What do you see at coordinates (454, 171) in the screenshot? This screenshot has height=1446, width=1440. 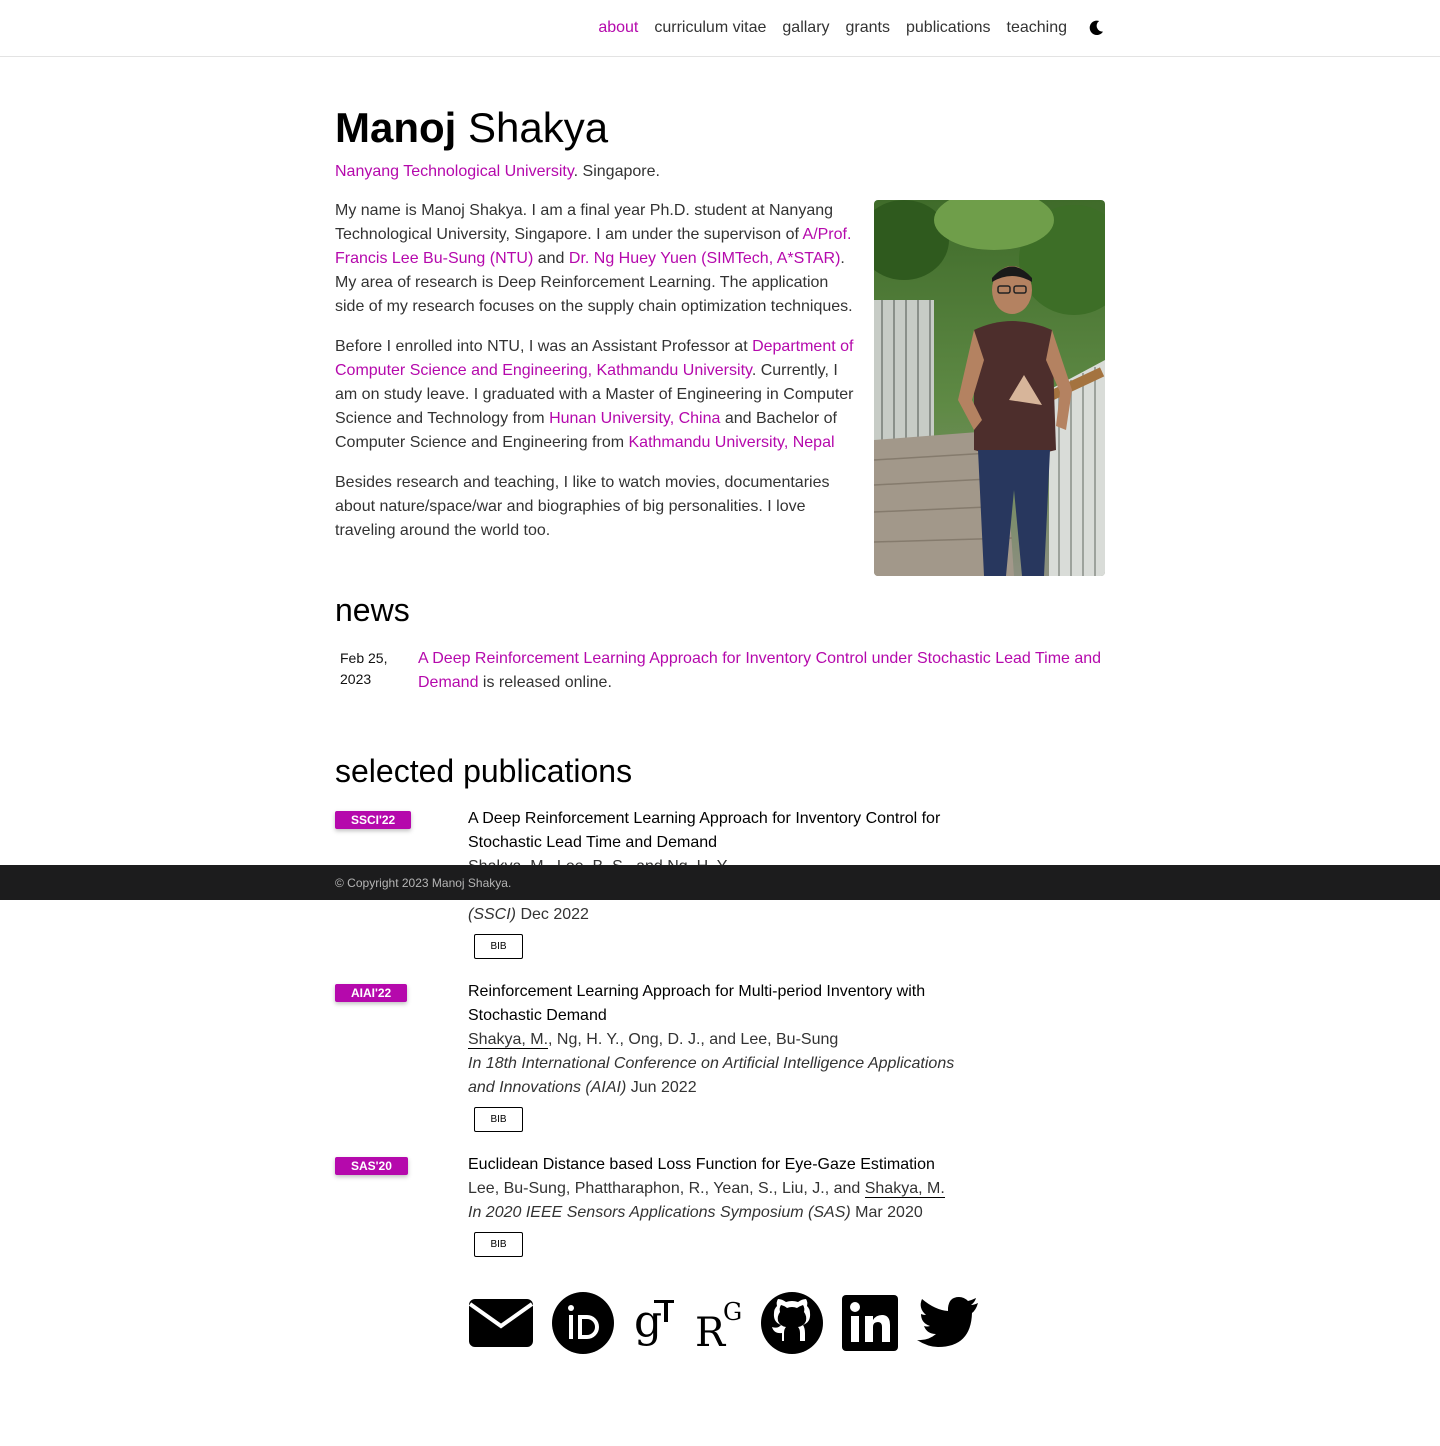 I see `affiliation-link: Nanyang Technological University` at bounding box center [454, 171].